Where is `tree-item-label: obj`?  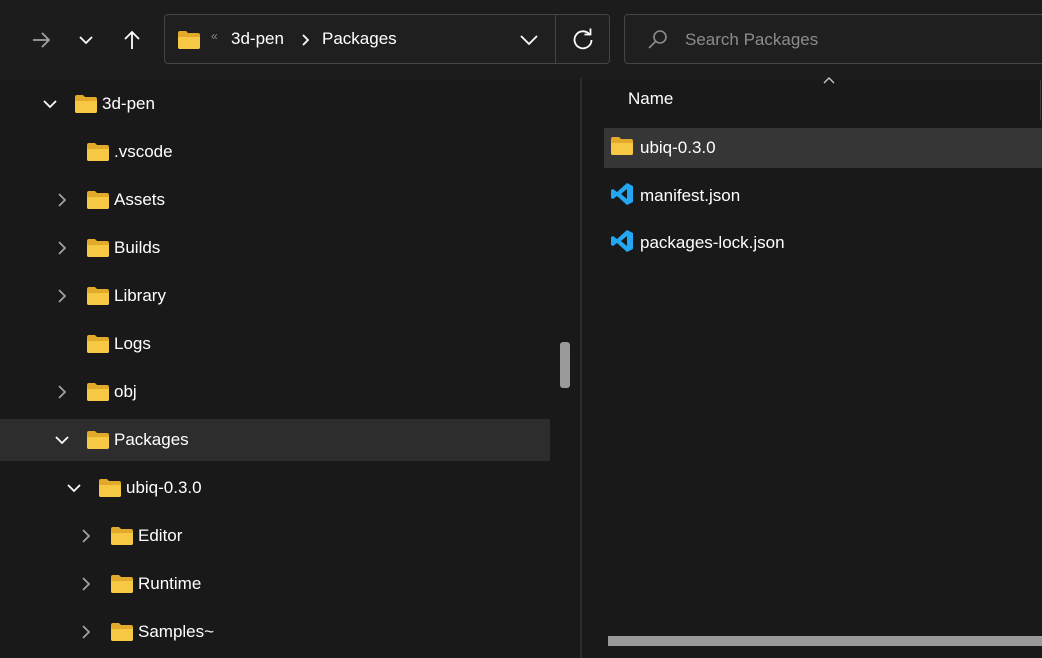
tree-item-label: obj is located at coordinates (125, 391).